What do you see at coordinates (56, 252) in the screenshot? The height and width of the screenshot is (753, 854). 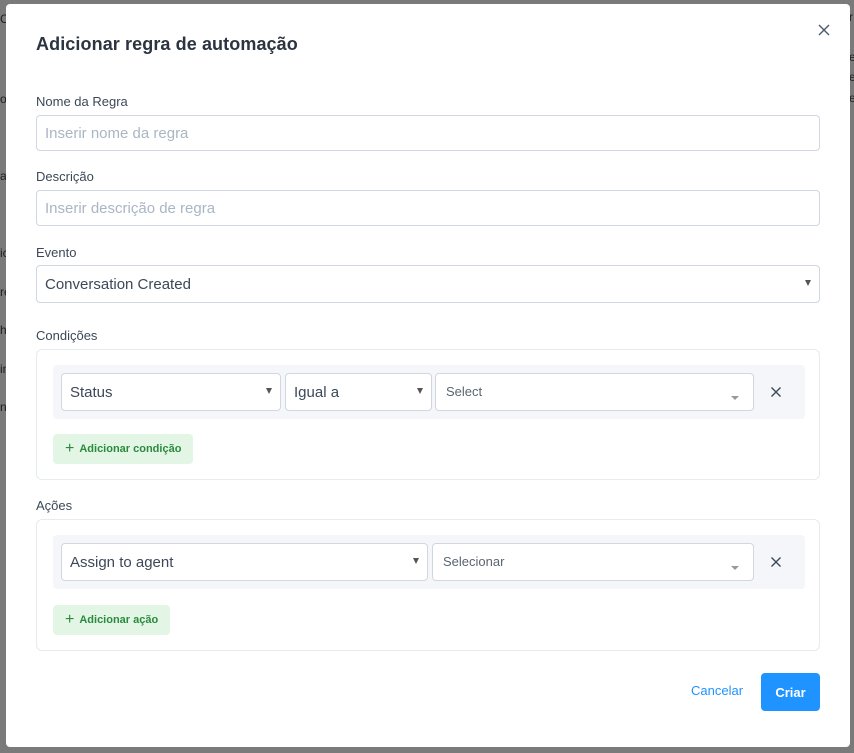 I see `event-label: Evento` at bounding box center [56, 252].